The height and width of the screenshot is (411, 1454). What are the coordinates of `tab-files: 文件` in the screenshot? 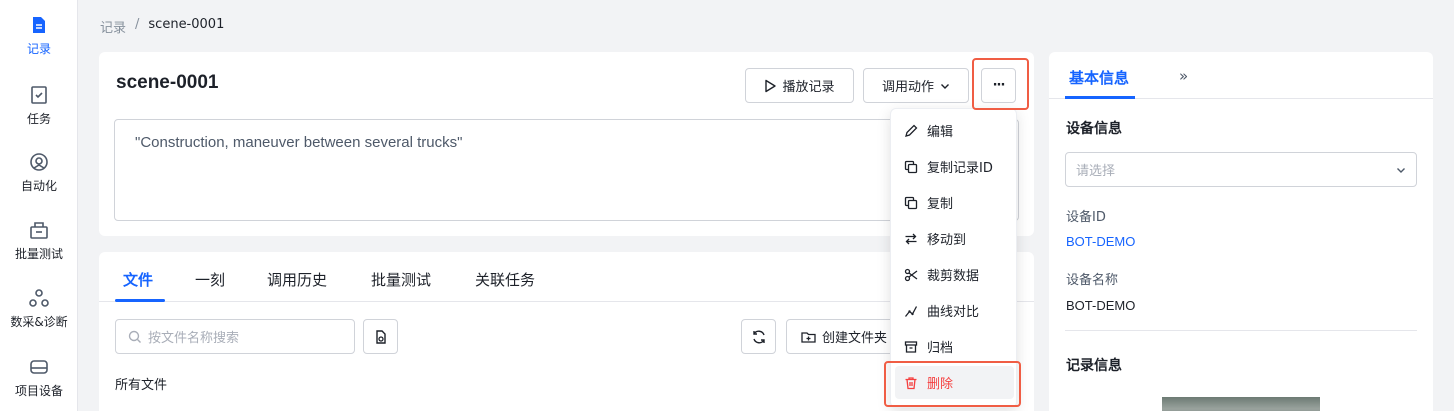 It's located at (138, 279).